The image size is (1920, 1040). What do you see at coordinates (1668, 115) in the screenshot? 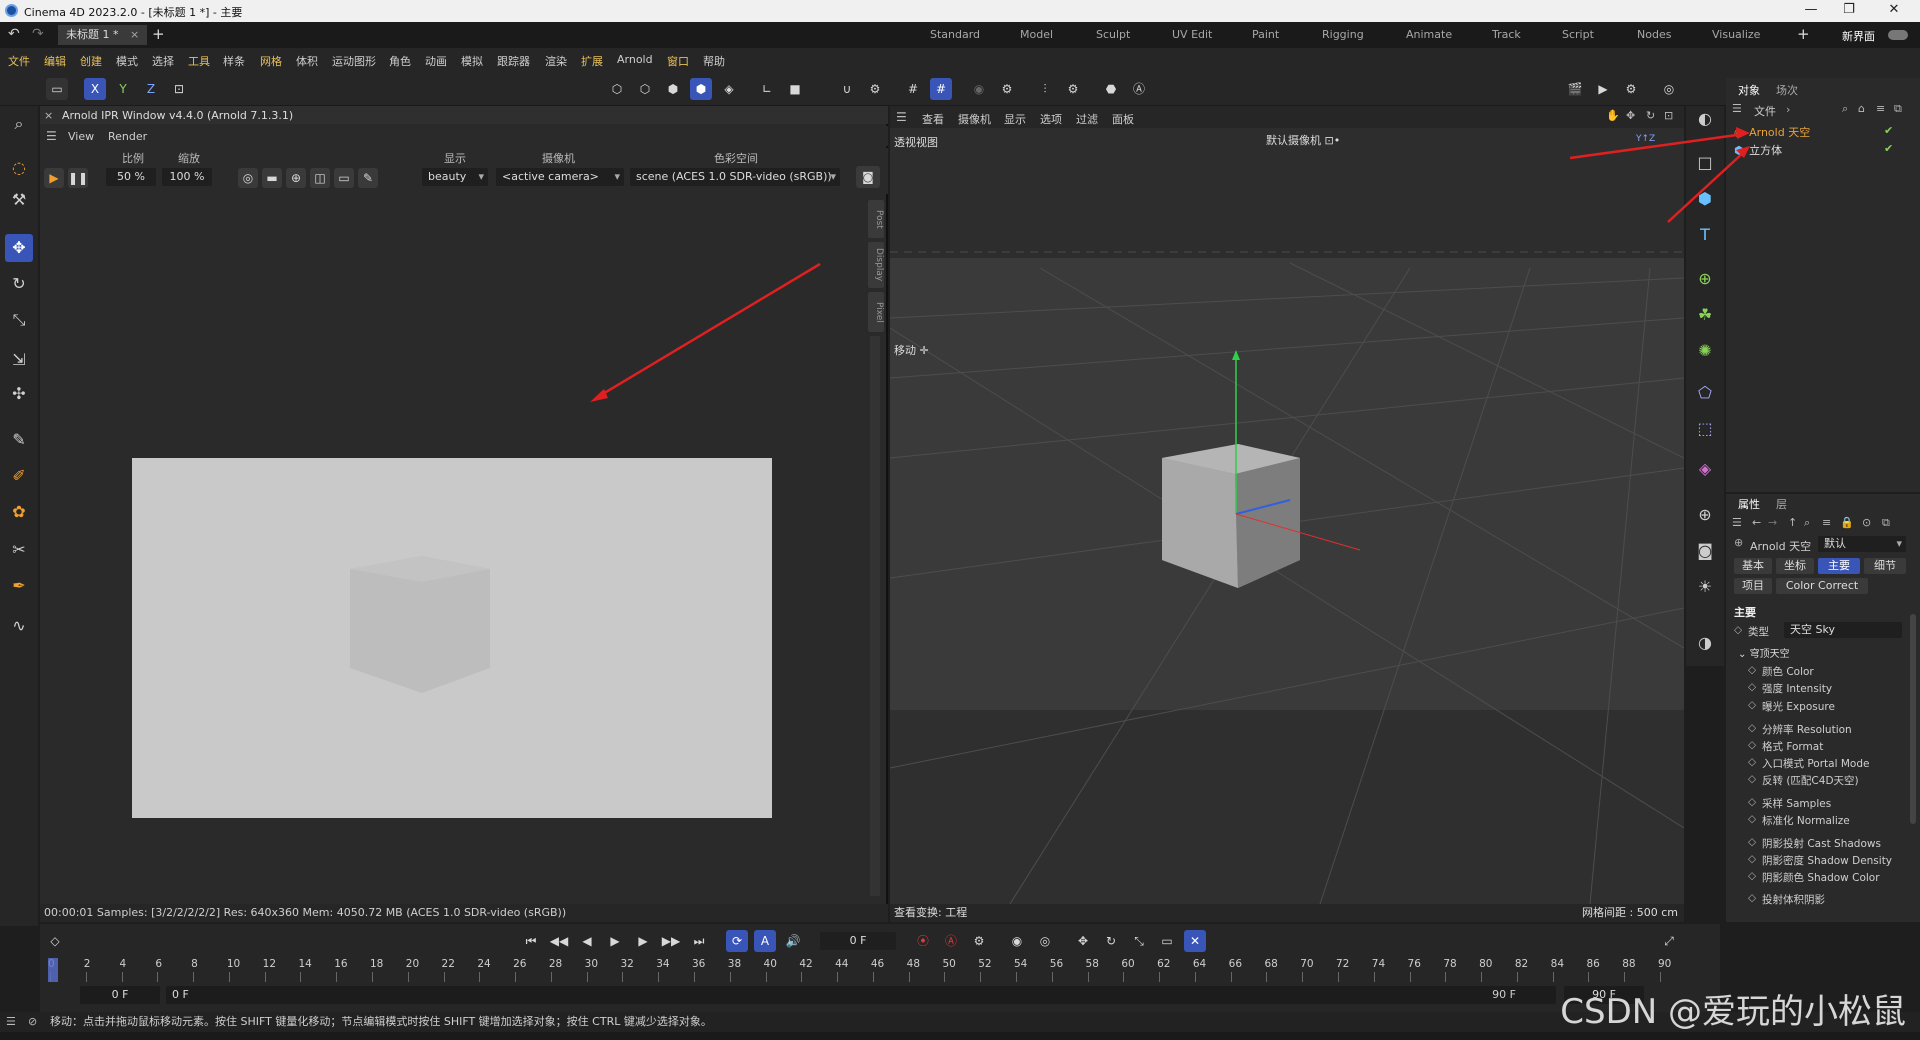
I see `maximize-view-icon: ⊡` at bounding box center [1668, 115].